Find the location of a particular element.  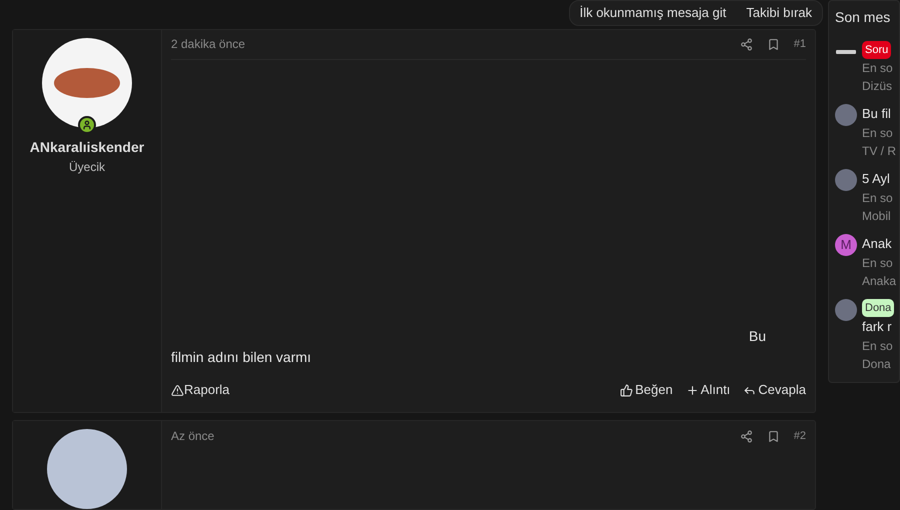

post-action-button: Alıntı is located at coordinates (708, 390).